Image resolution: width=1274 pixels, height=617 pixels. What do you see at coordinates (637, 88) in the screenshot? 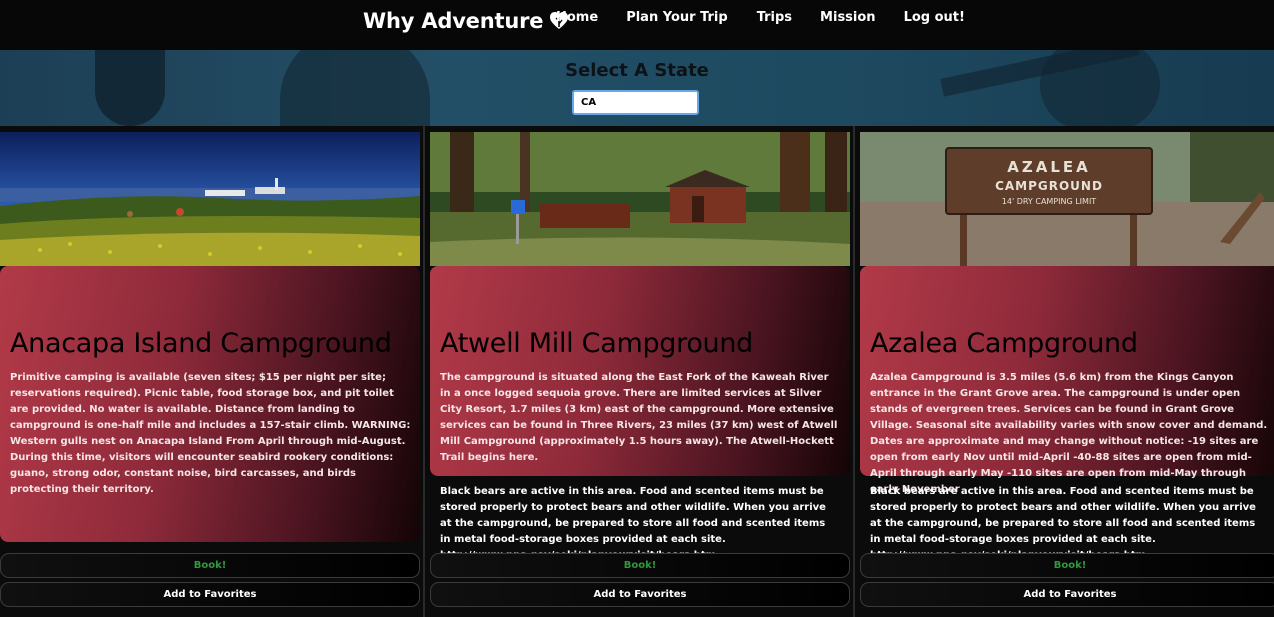
I see `state-select-banner: Select A State CA` at bounding box center [637, 88].